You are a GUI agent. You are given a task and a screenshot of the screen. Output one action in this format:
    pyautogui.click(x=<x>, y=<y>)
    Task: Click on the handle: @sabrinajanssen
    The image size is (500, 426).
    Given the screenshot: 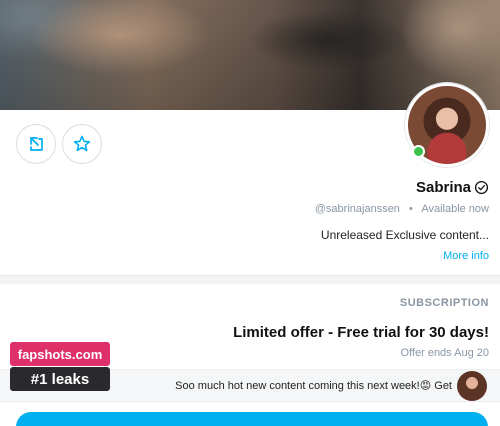 What is the action you would take?
    pyautogui.click(x=357, y=209)
    